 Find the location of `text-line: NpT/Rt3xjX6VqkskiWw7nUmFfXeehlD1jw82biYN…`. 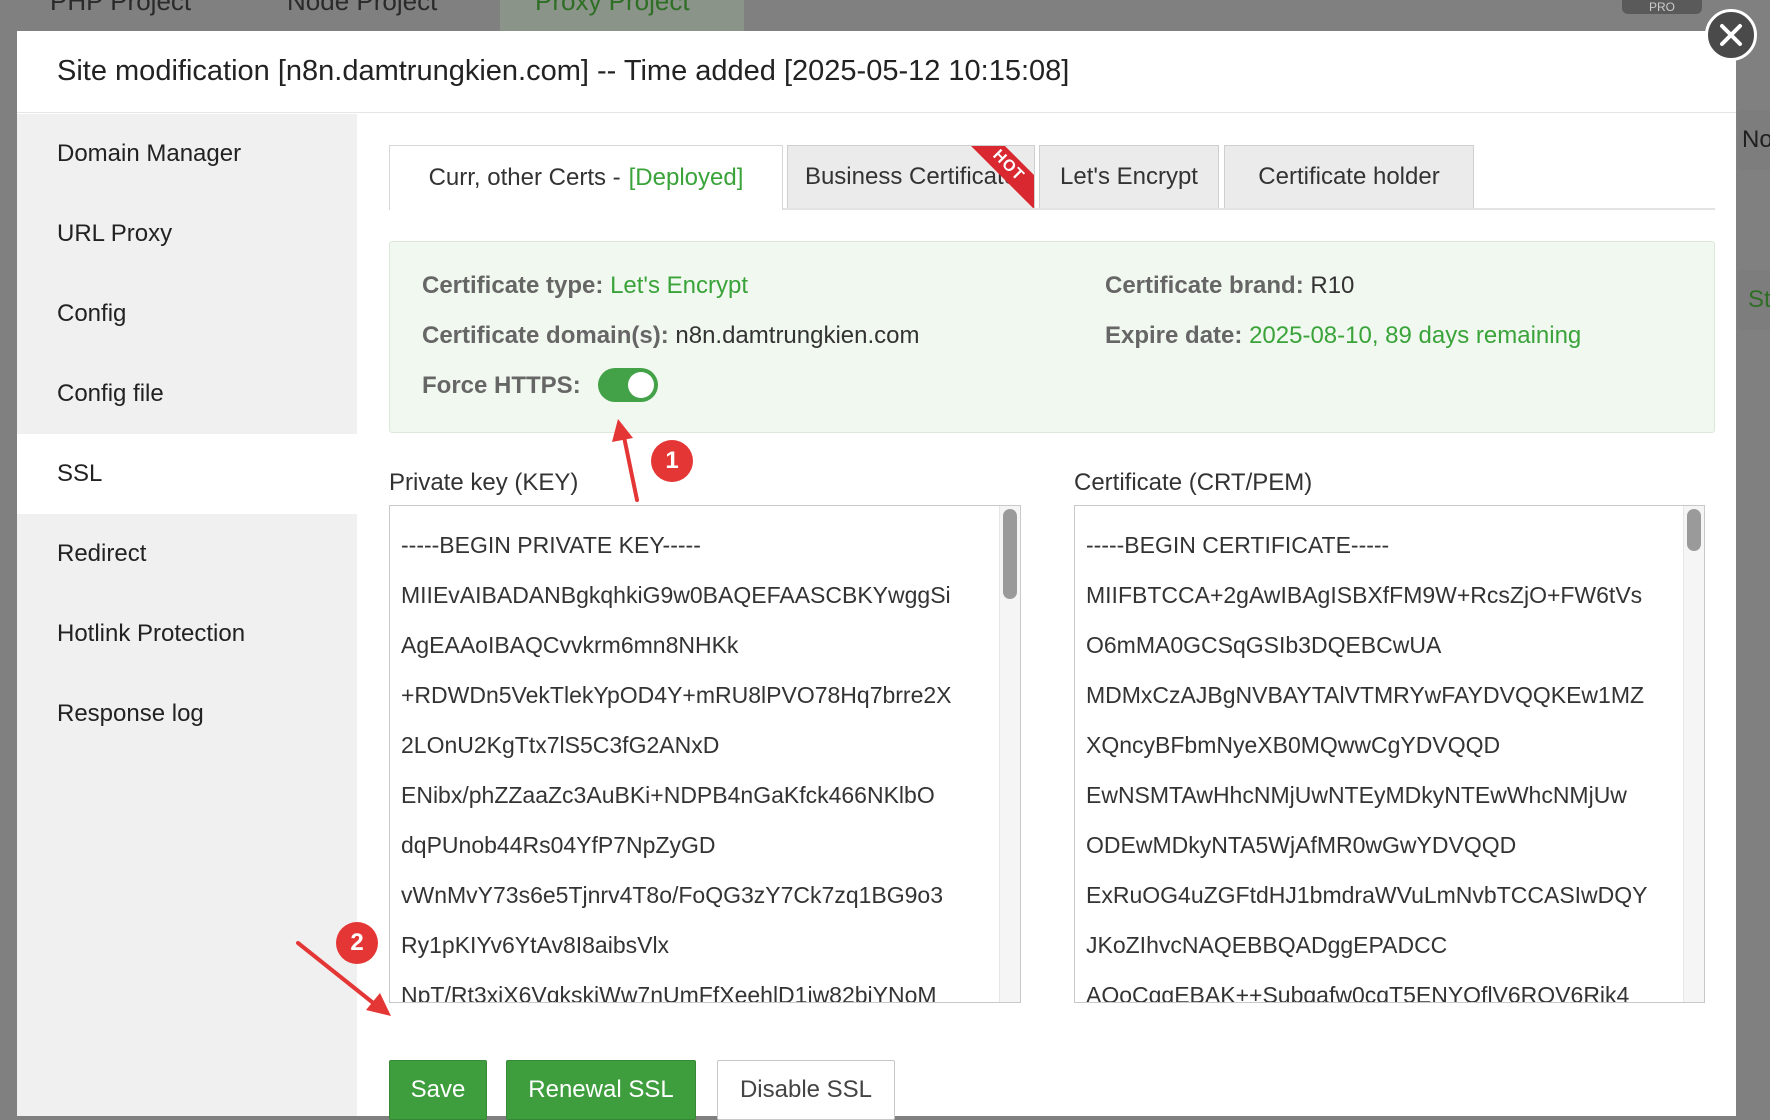

text-line: NpT/Rt3xjX6VqkskiWw7nUmFfXeehlD1jw82biYN… is located at coordinates (669, 992).